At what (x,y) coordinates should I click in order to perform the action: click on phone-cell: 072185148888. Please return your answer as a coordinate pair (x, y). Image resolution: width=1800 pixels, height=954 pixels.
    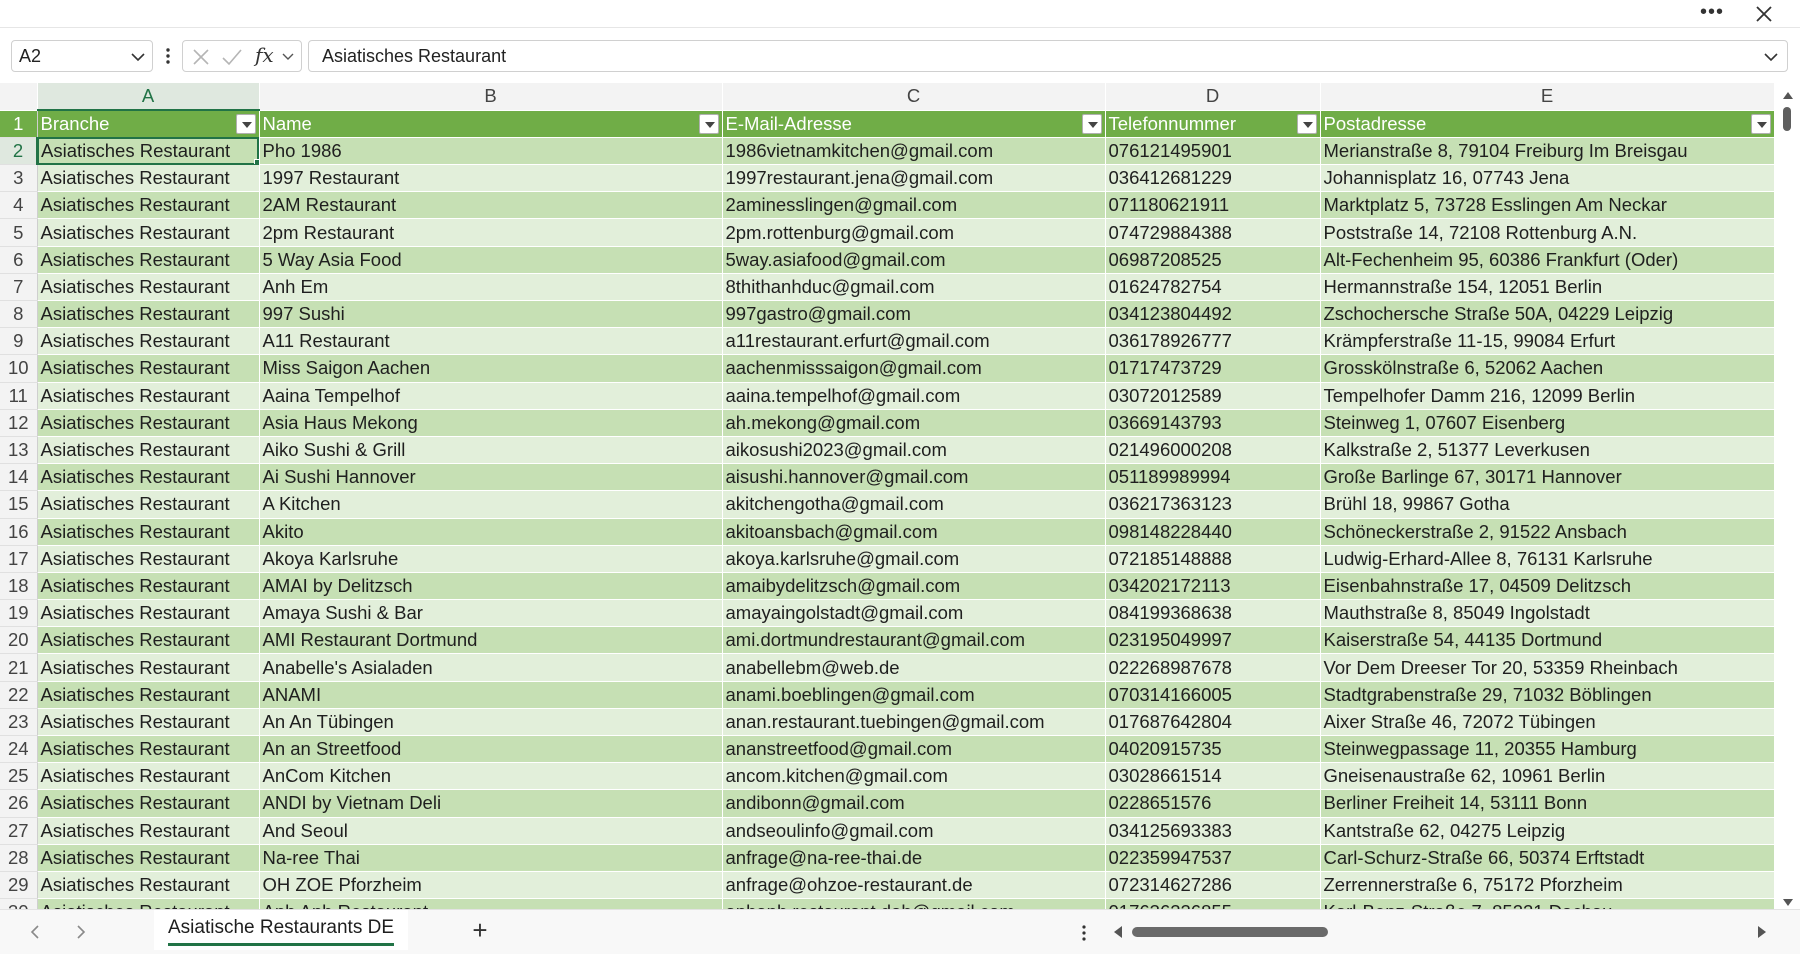
    Looking at the image, I should click on (1213, 559).